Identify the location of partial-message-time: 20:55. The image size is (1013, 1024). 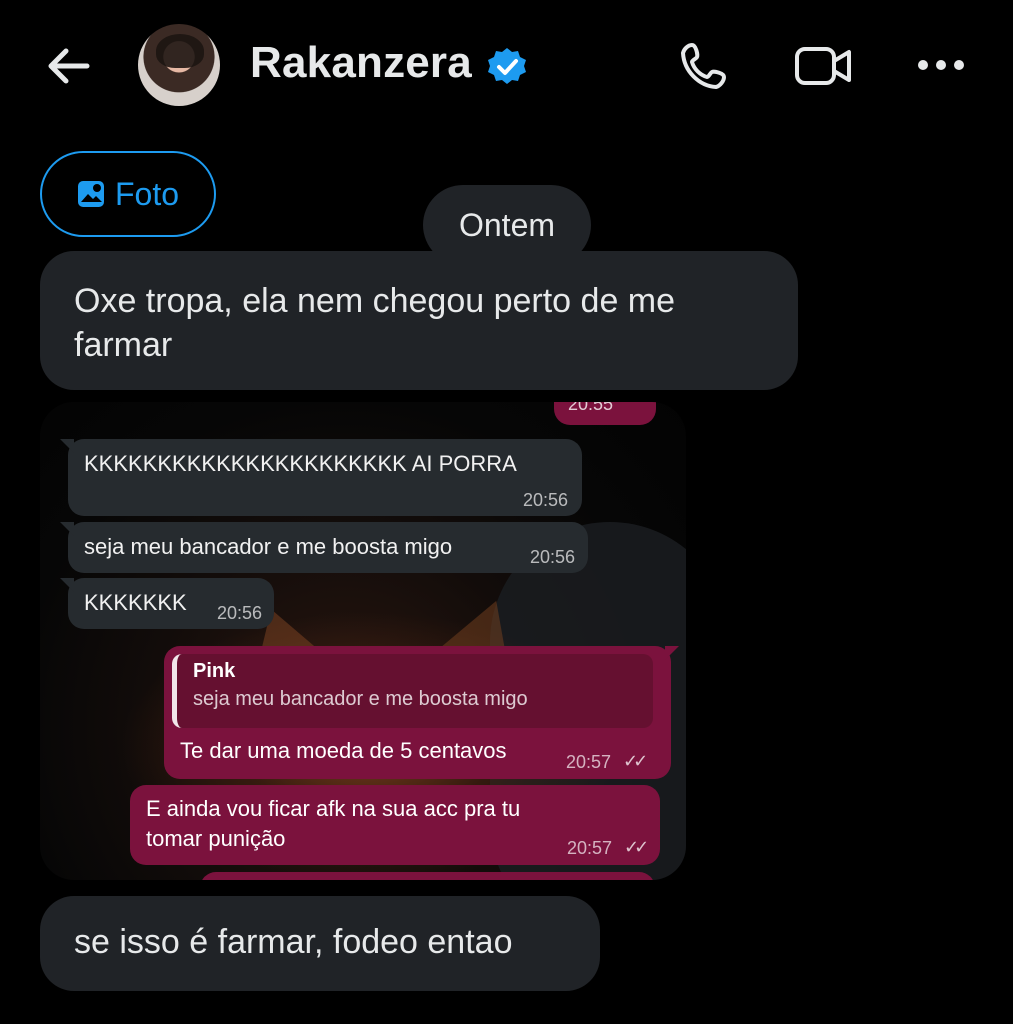
(591, 408).